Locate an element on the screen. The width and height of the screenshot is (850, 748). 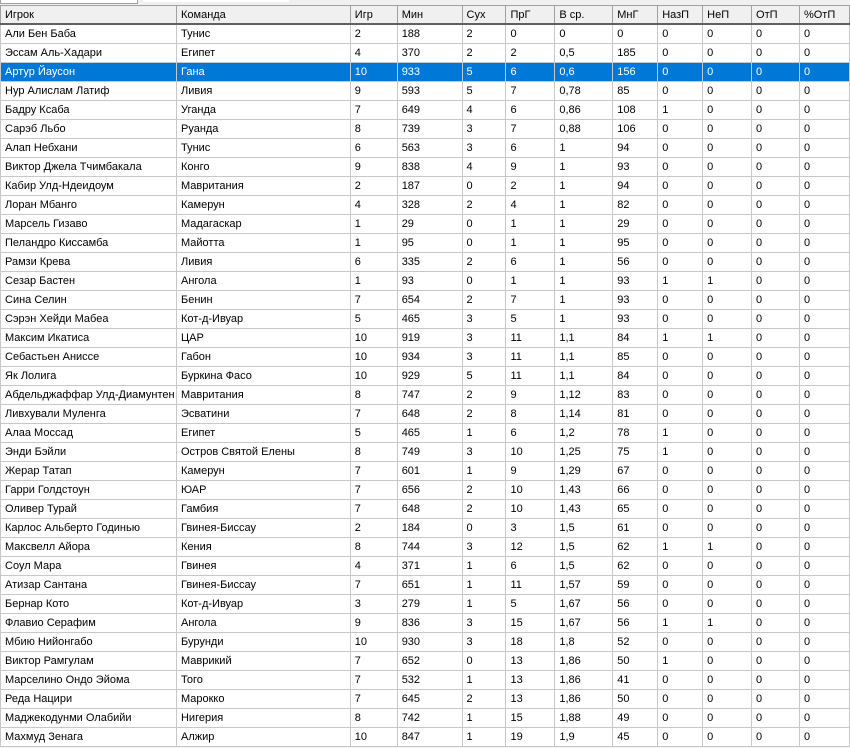
table-row: Соул Мара Гвинея 4 371 1 6 1,5 62 0 0 0 0 is located at coordinates (425, 566).